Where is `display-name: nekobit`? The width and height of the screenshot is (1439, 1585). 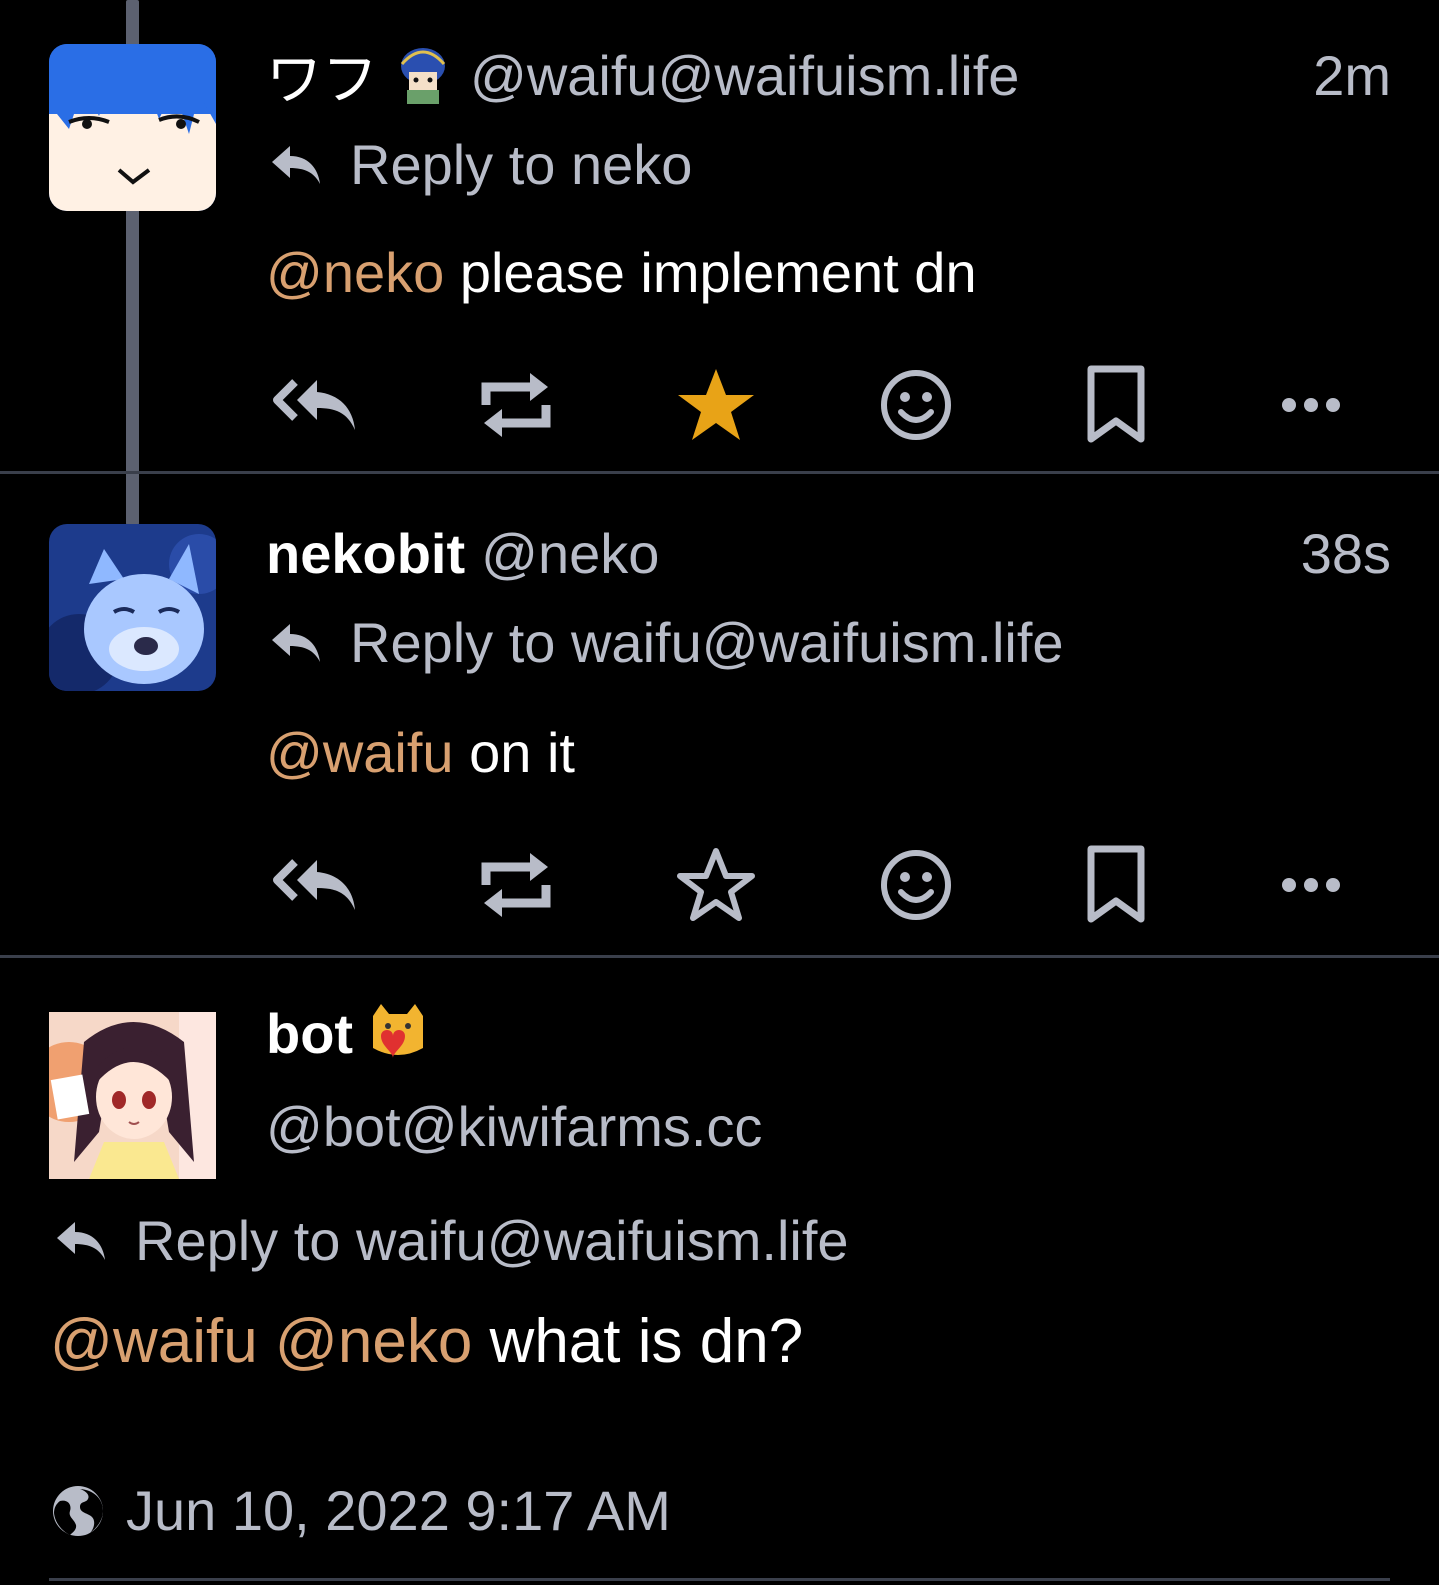
display-name: nekobit is located at coordinates (365, 553).